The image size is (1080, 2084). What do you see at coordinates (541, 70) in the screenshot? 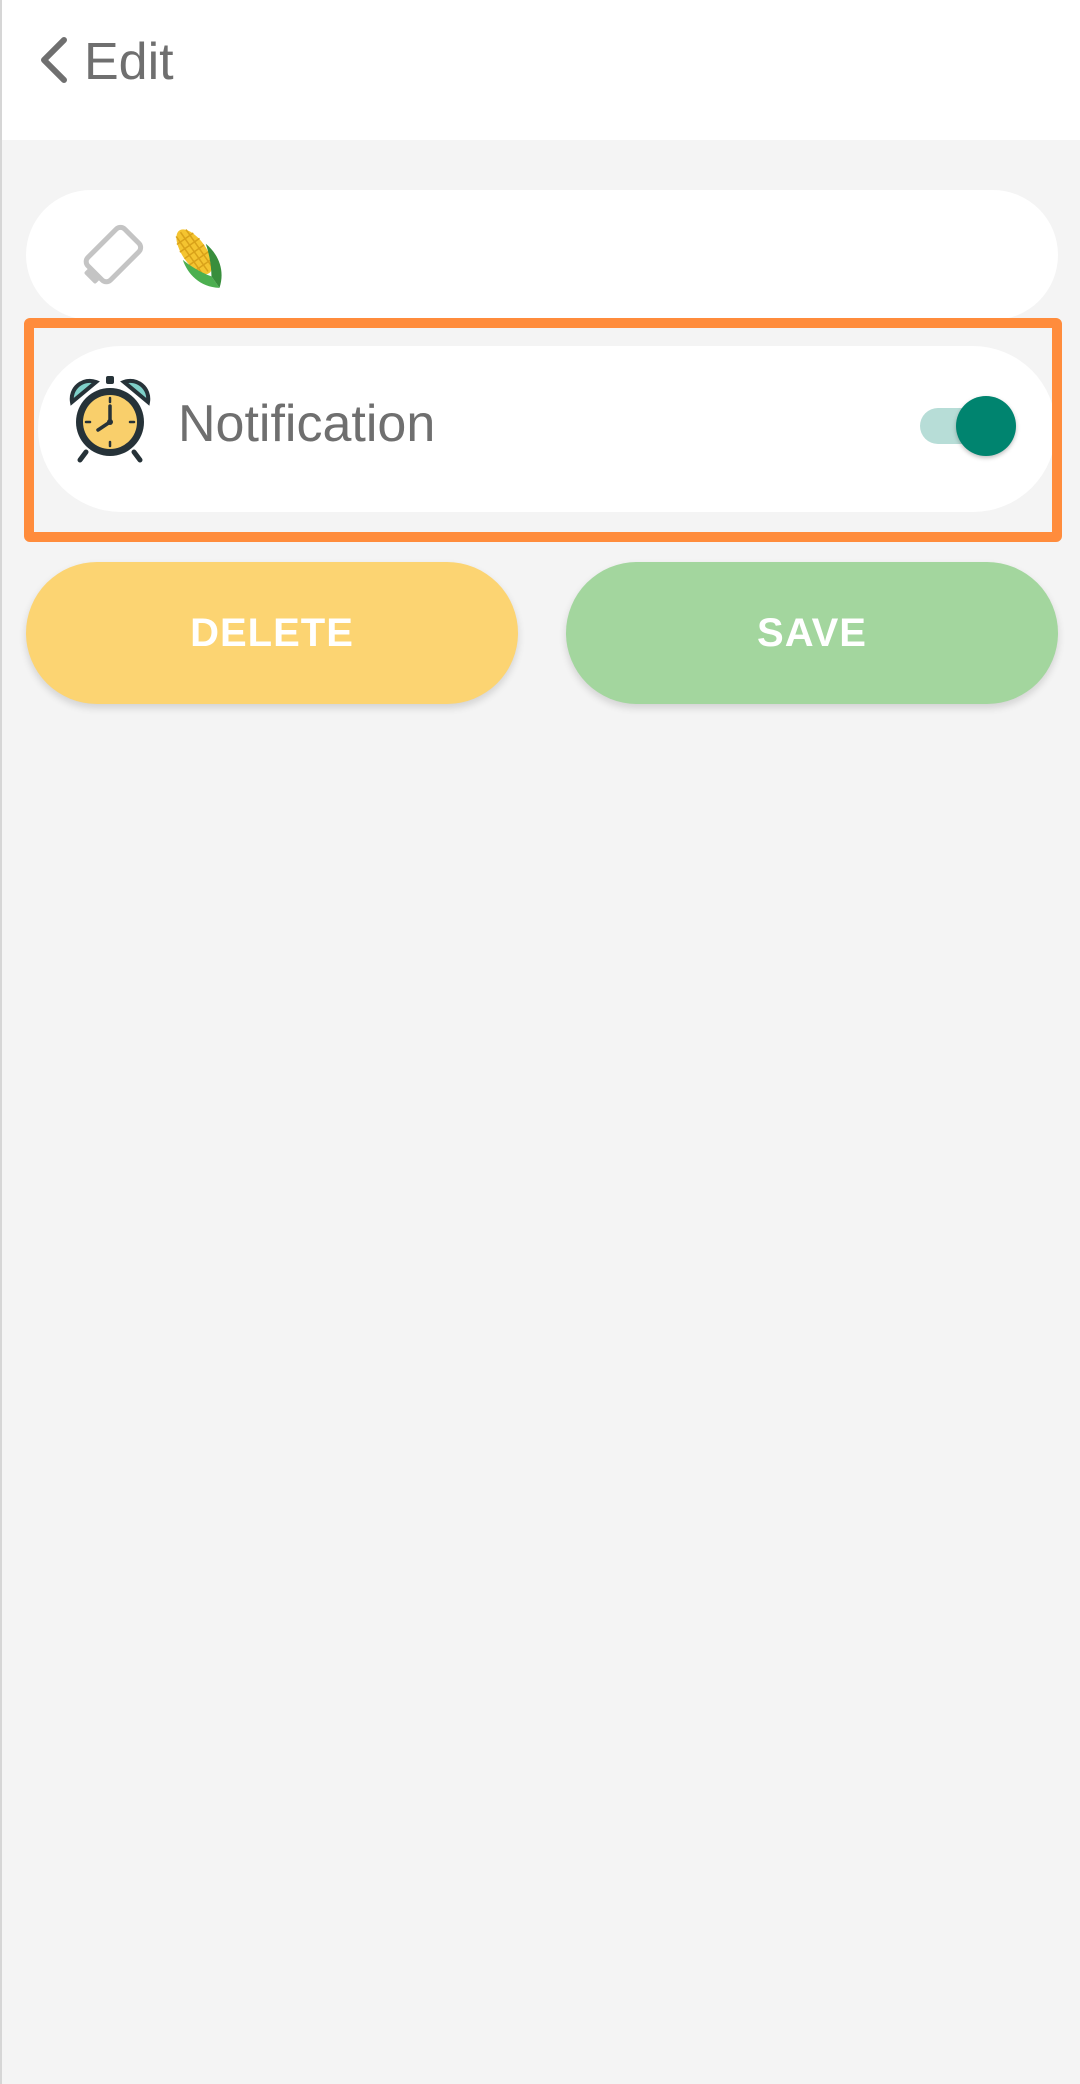
I see `app-bar: Edit` at bounding box center [541, 70].